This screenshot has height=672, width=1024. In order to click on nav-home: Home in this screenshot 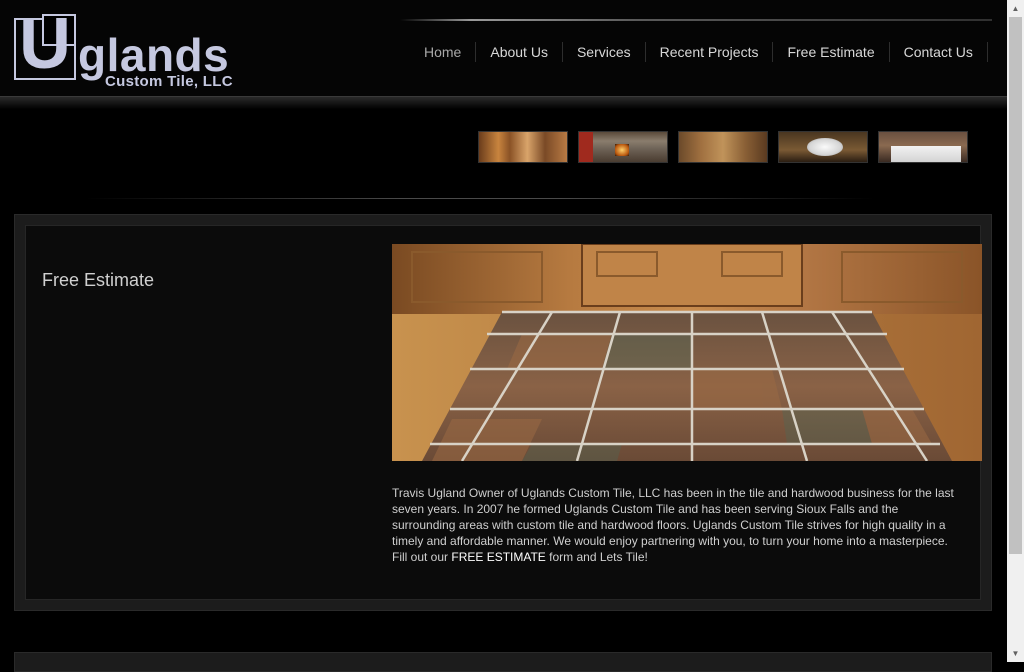, I will do `click(443, 52)`.